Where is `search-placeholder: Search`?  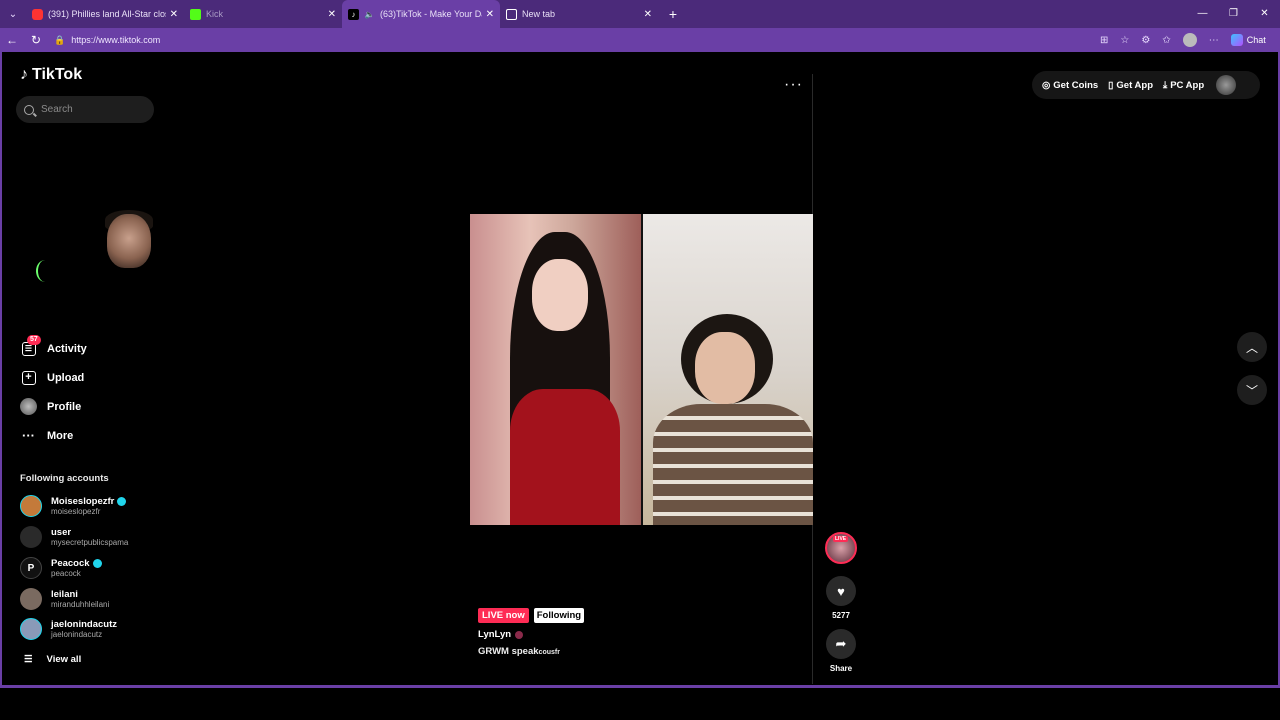
search-placeholder: Search is located at coordinates (57, 109).